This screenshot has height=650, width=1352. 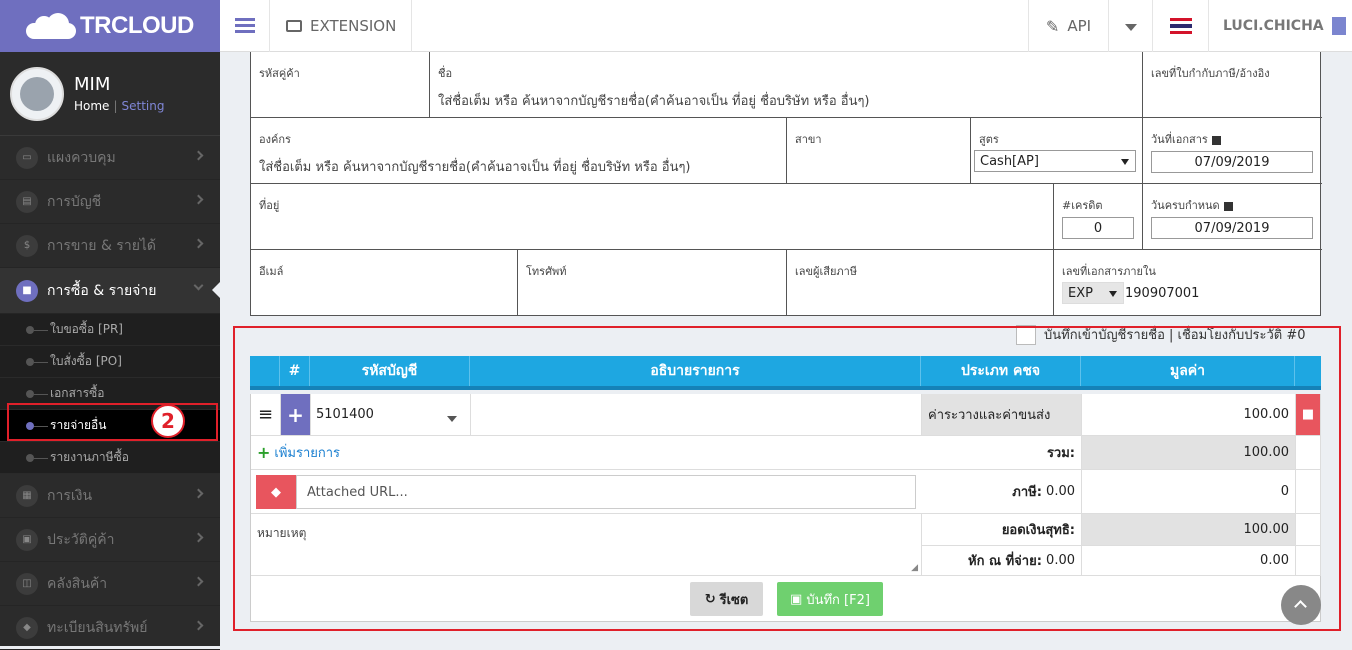 What do you see at coordinates (920, 283) in the screenshot?
I see `taxid-cell: เลขผู้เสียภาษี` at bounding box center [920, 283].